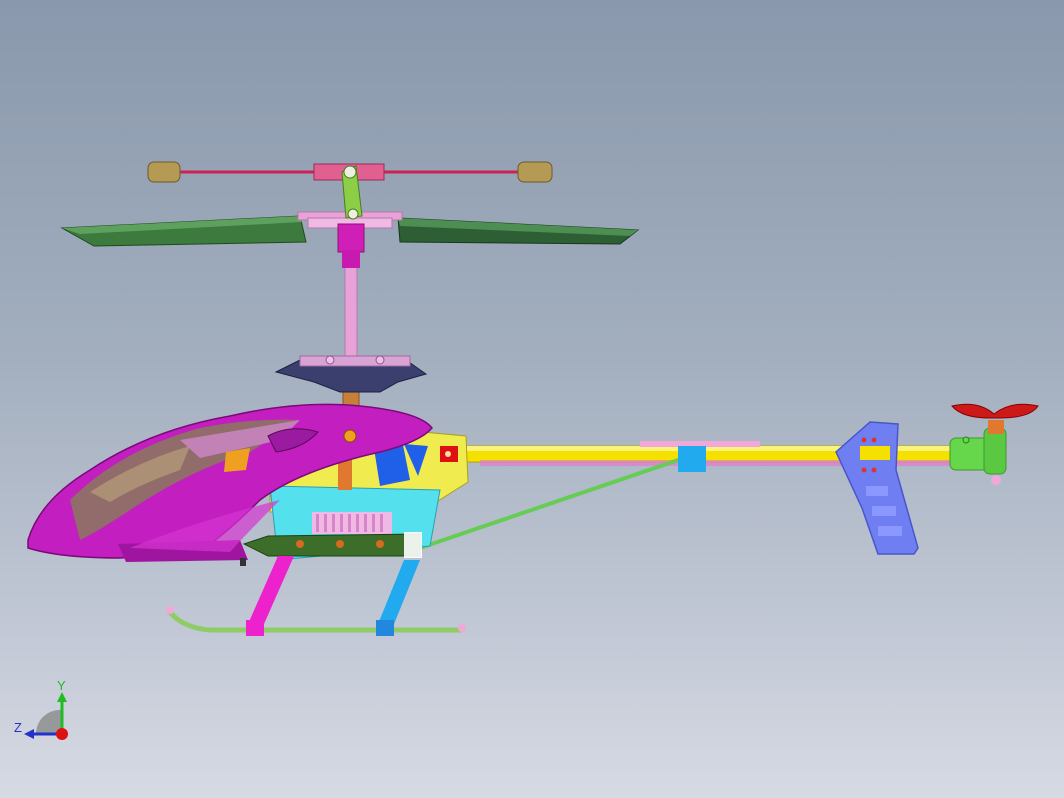  Describe the element at coordinates (45, 711) in the screenshot. I see `axis-triad: Y Z` at that location.